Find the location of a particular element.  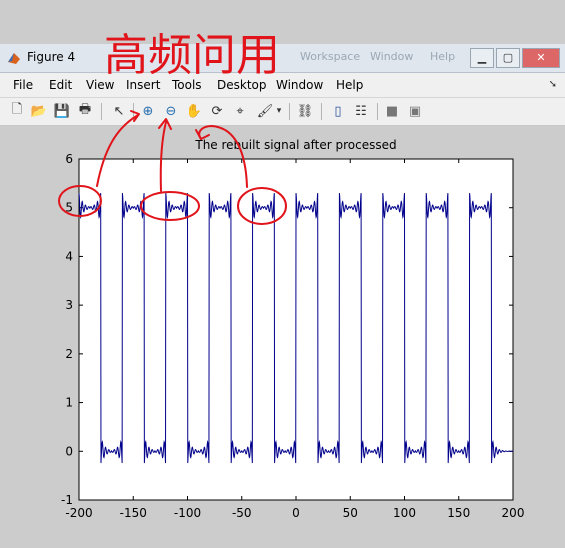

y-tick-label: 5 is located at coordinates (69, 208).